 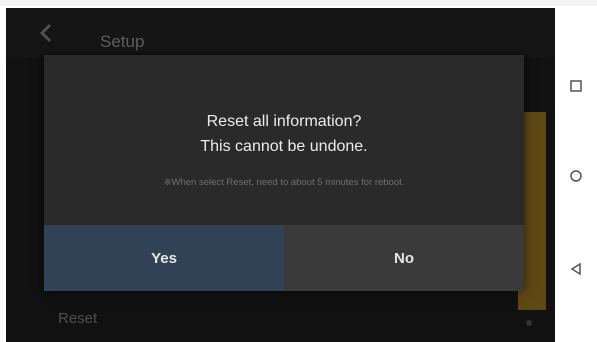 I want to click on no-button: No, so click(x=404, y=258).